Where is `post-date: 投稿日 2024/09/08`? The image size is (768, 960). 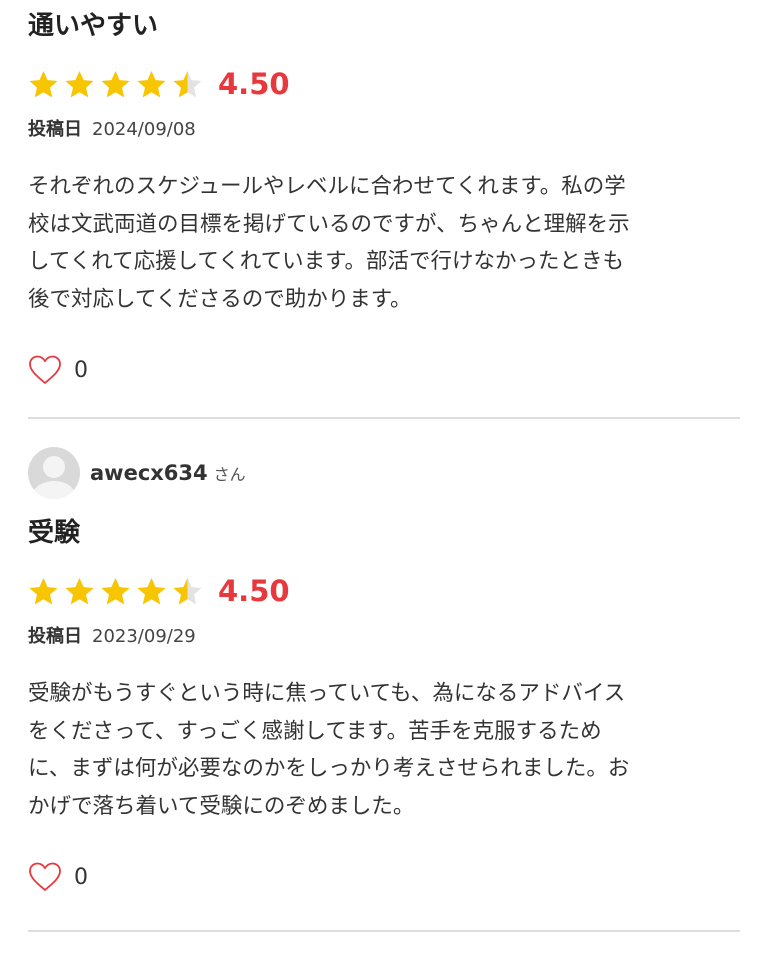
post-date: 投稿日 2024/09/08 is located at coordinates (384, 130).